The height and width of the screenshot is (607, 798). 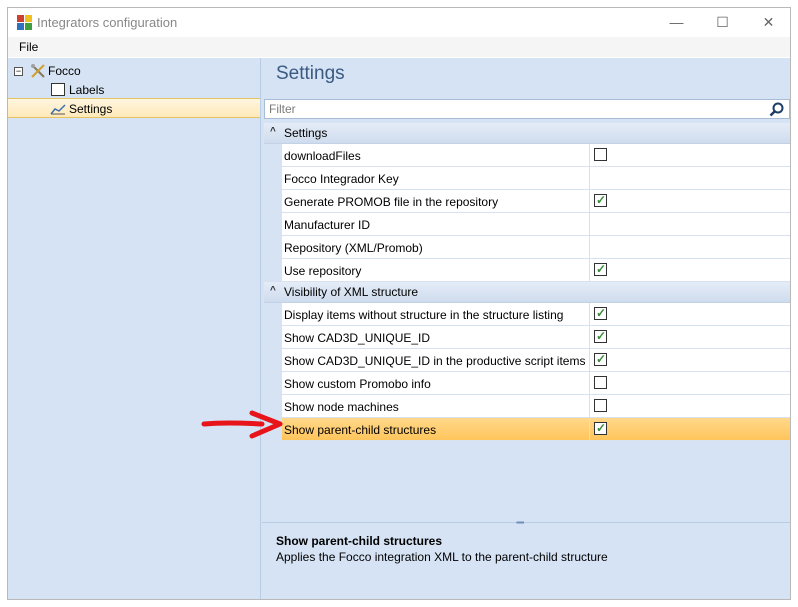 I want to click on tree-item-settings-label: Settings, so click(x=91, y=109).